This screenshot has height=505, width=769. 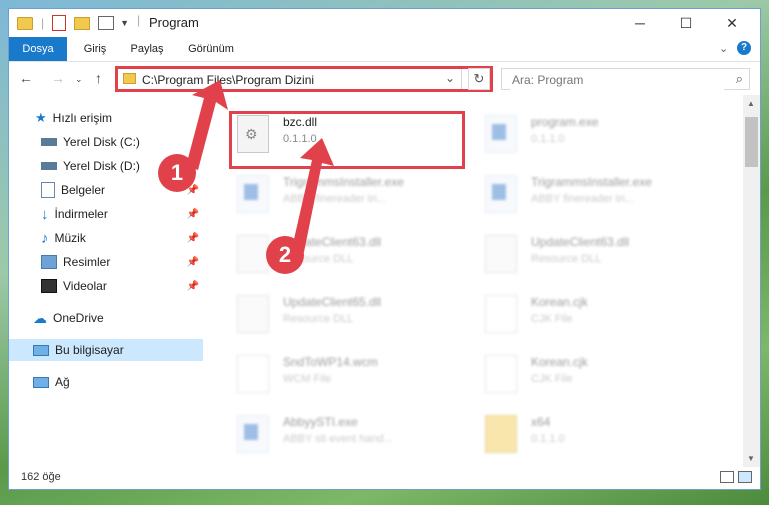 What do you see at coordinates (101, 142) in the screenshot?
I see `sidebar-item-label: Yerel Disk (C:)` at bounding box center [101, 142].